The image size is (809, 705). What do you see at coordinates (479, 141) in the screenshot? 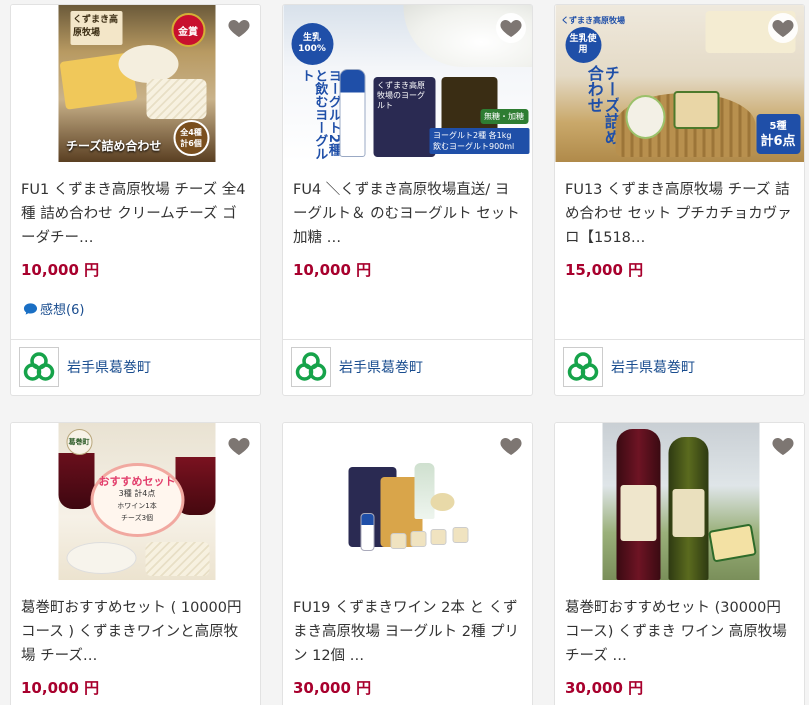
I see `content-band: ヨーグルト2種 各1kg 飲むヨーグルト900ml` at bounding box center [479, 141].